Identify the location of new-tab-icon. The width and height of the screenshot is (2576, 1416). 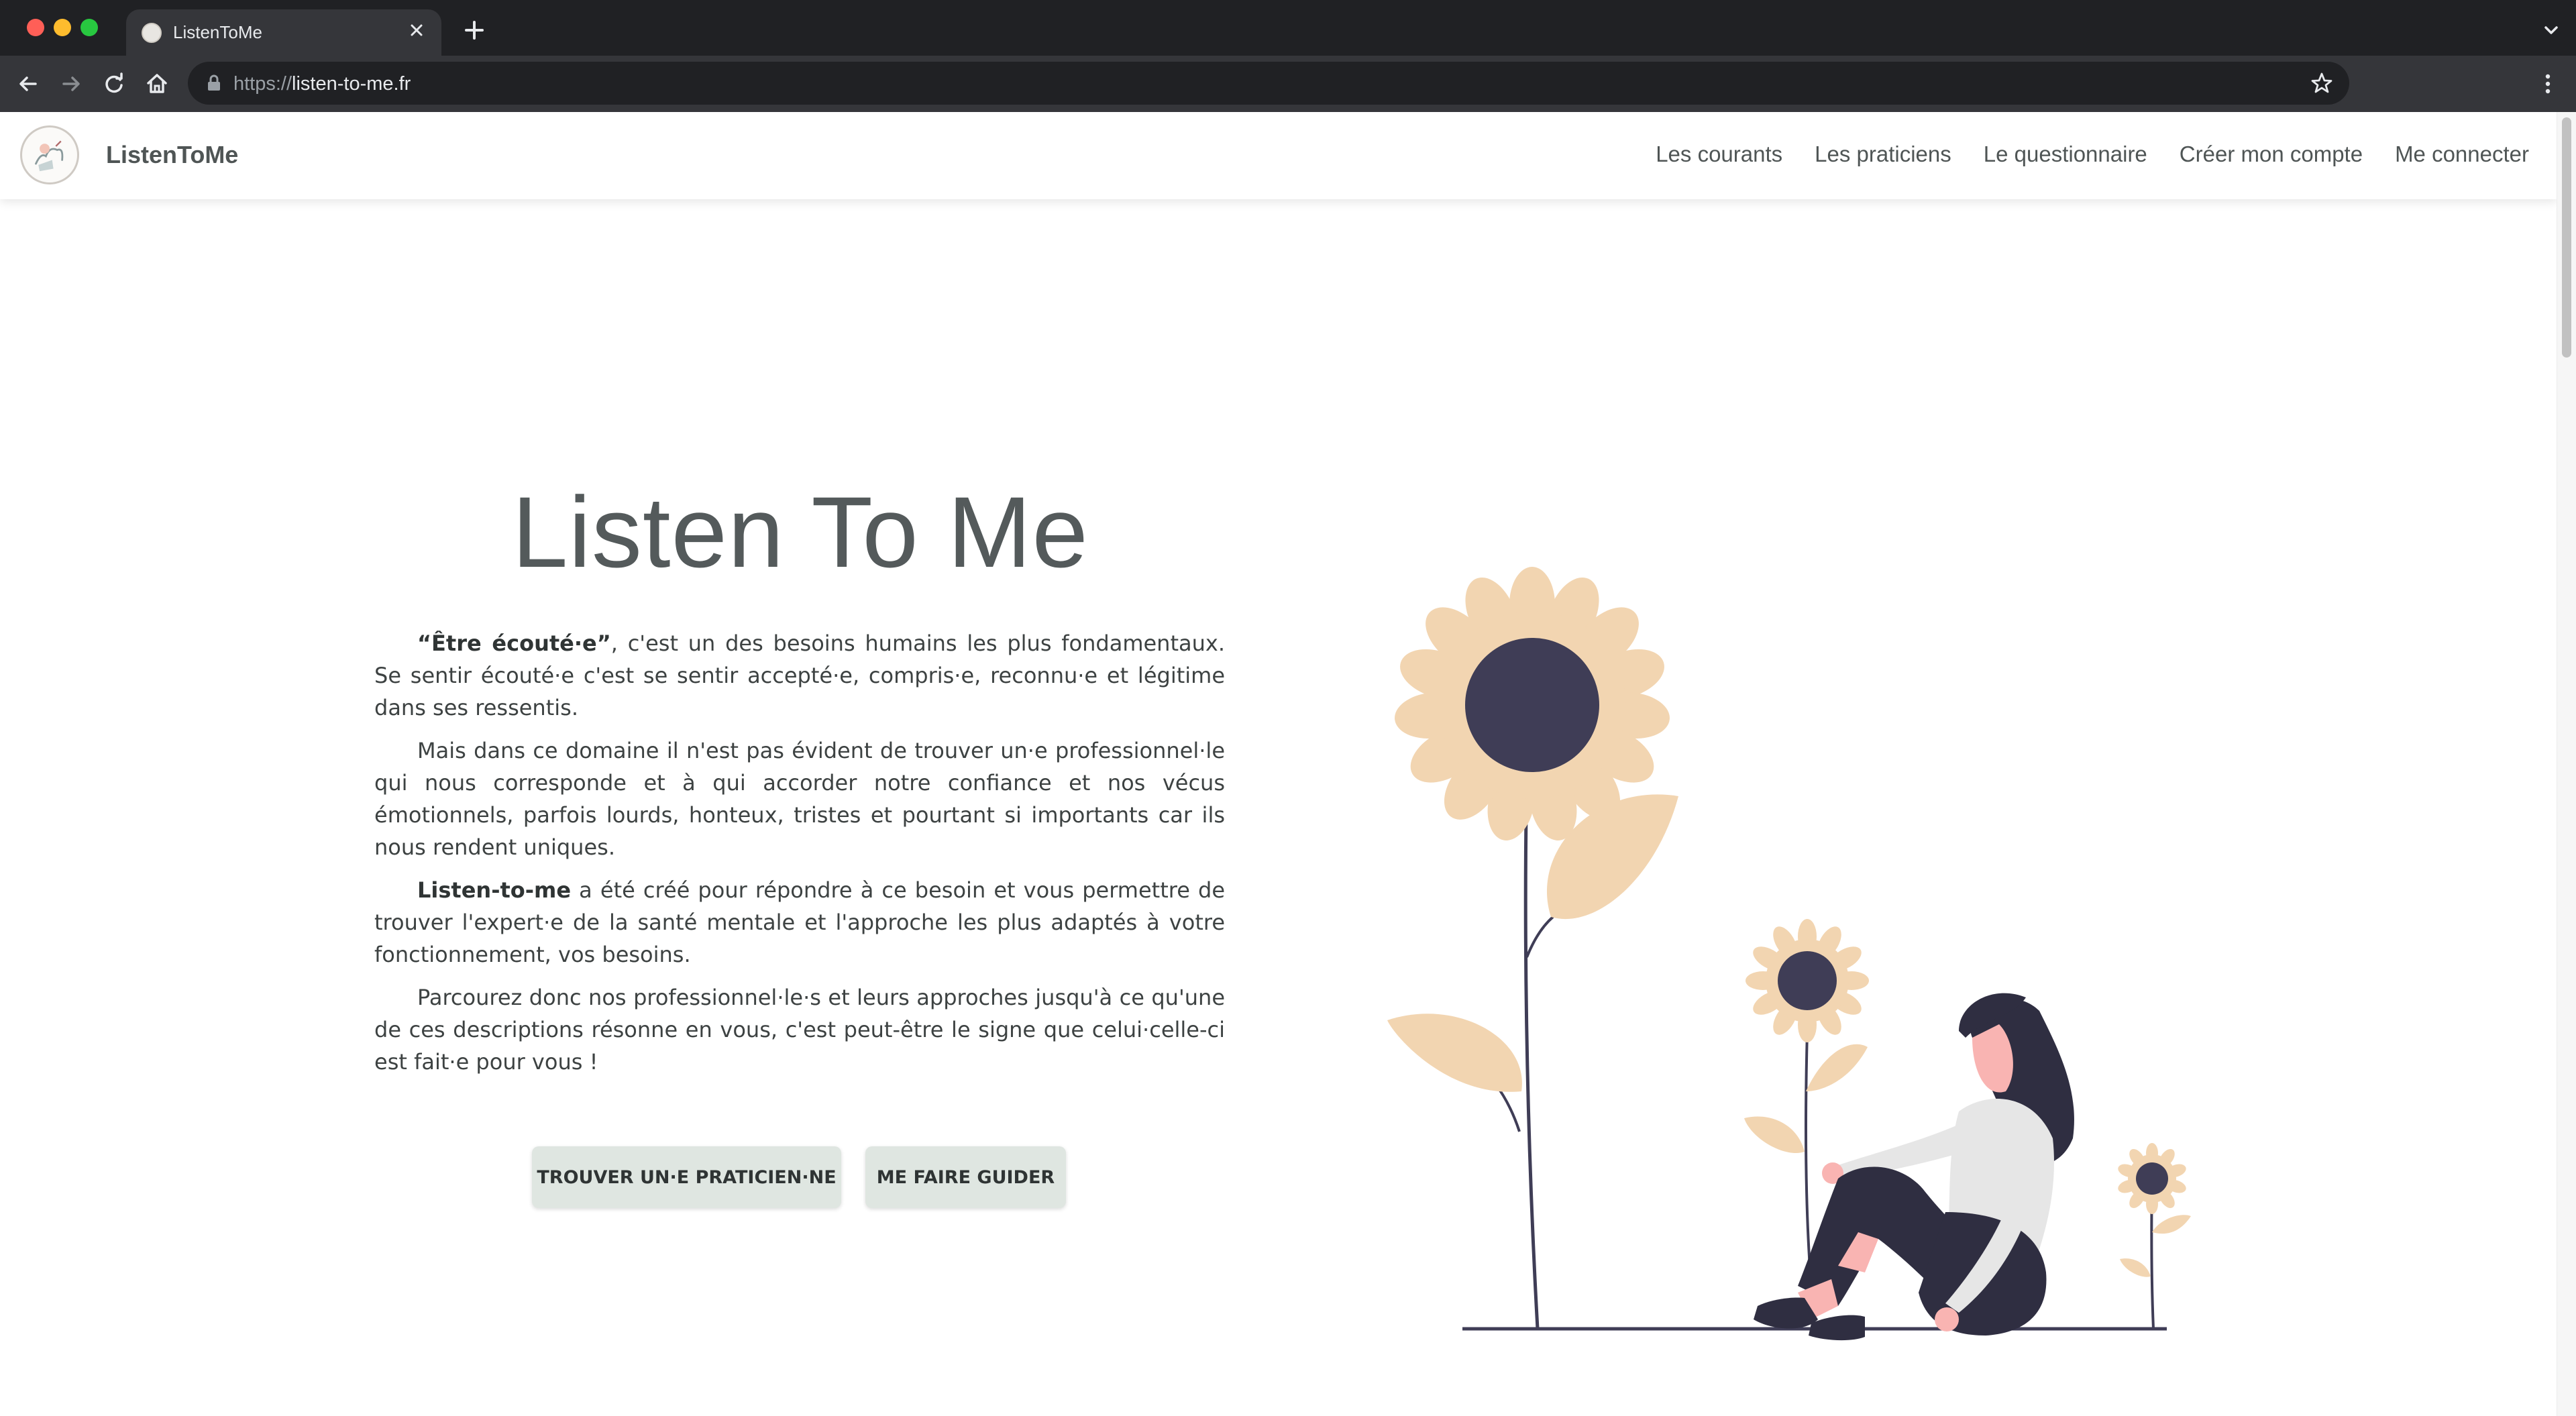
(474, 31).